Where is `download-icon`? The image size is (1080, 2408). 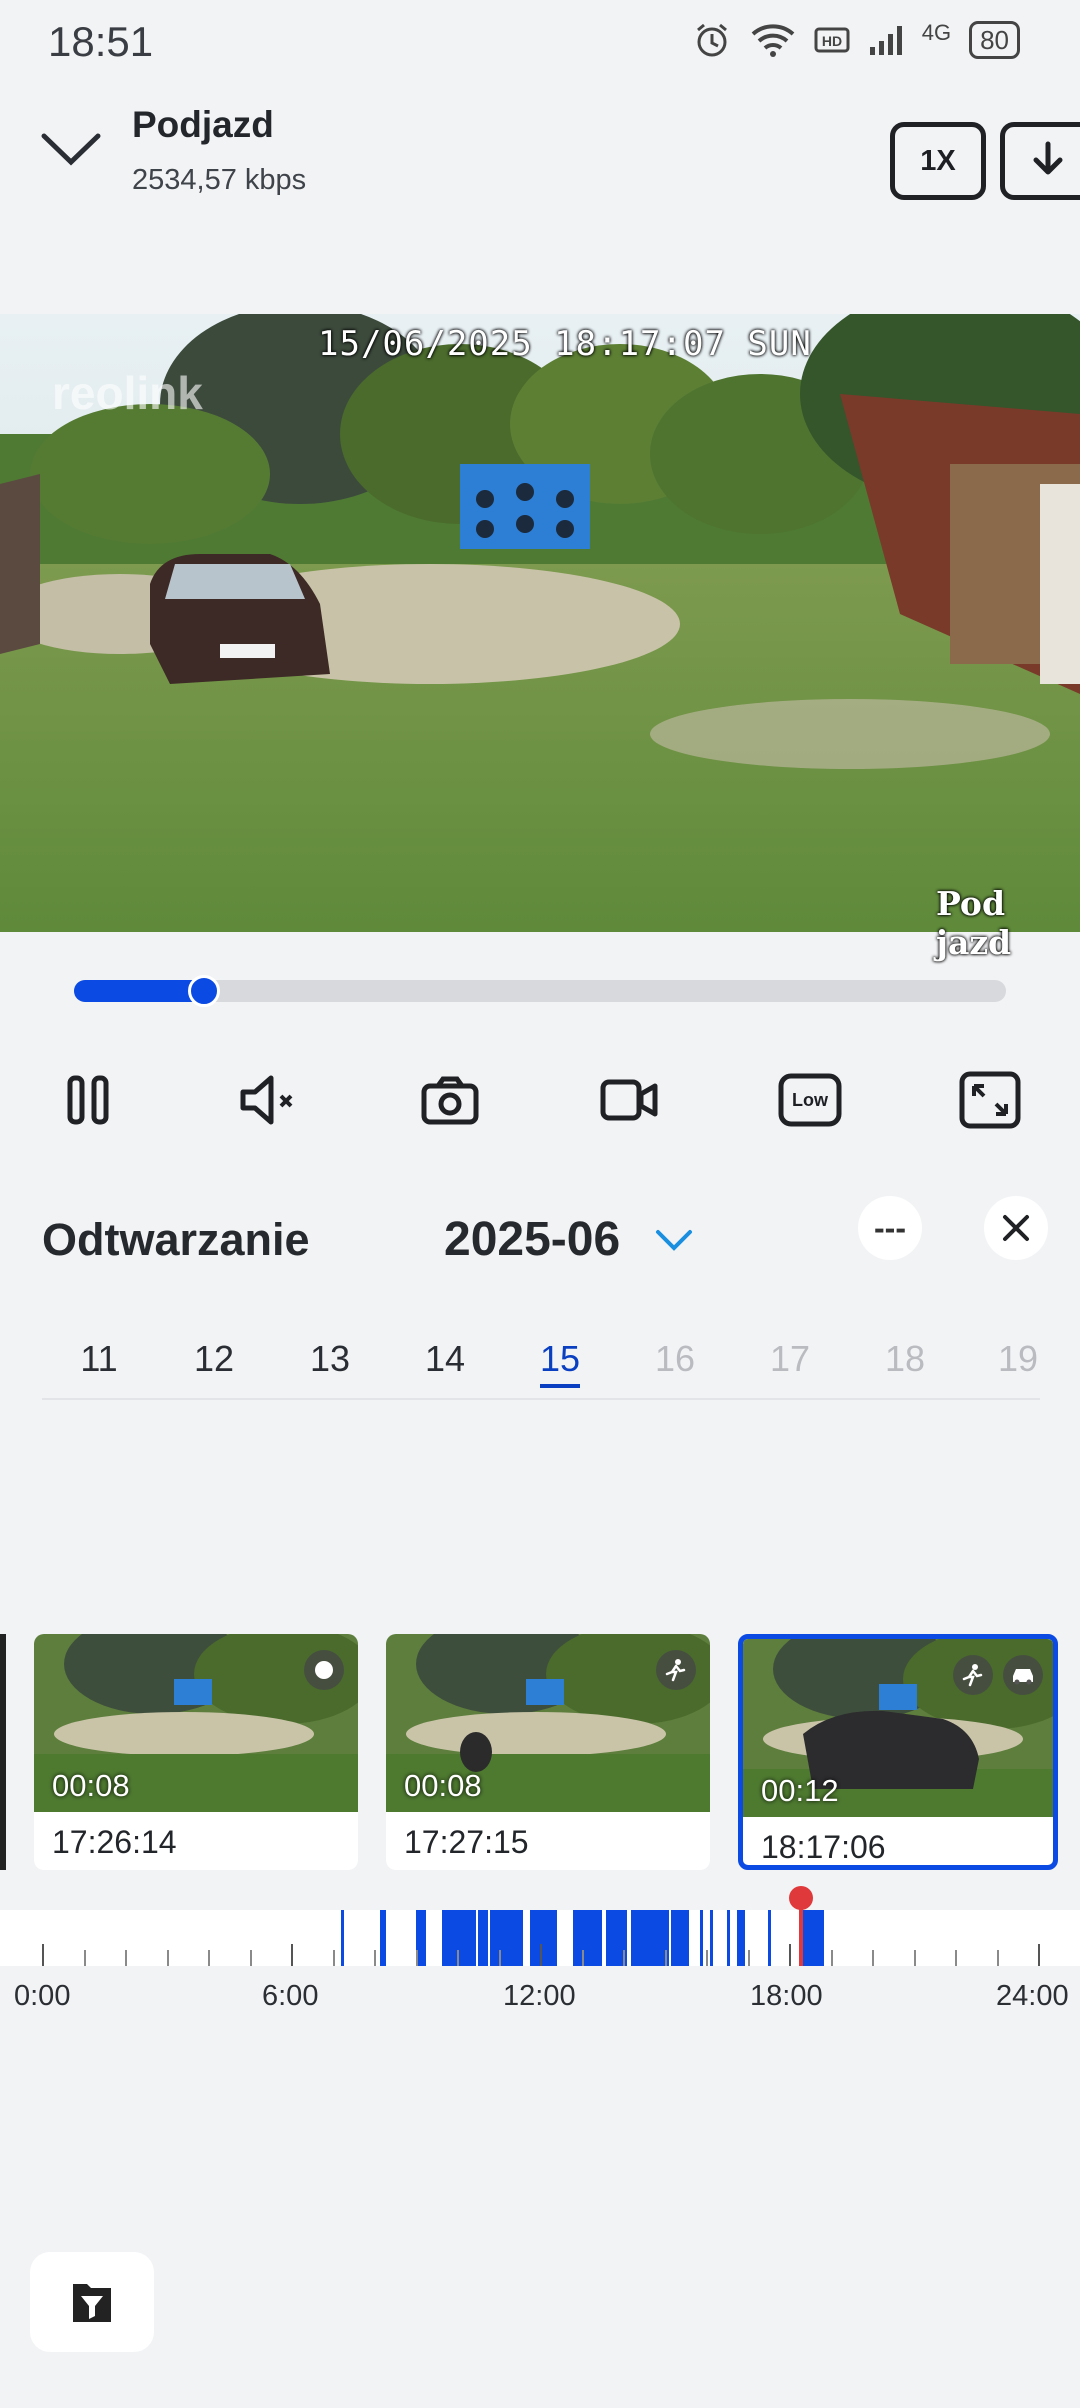 download-icon is located at coordinates (1048, 158).